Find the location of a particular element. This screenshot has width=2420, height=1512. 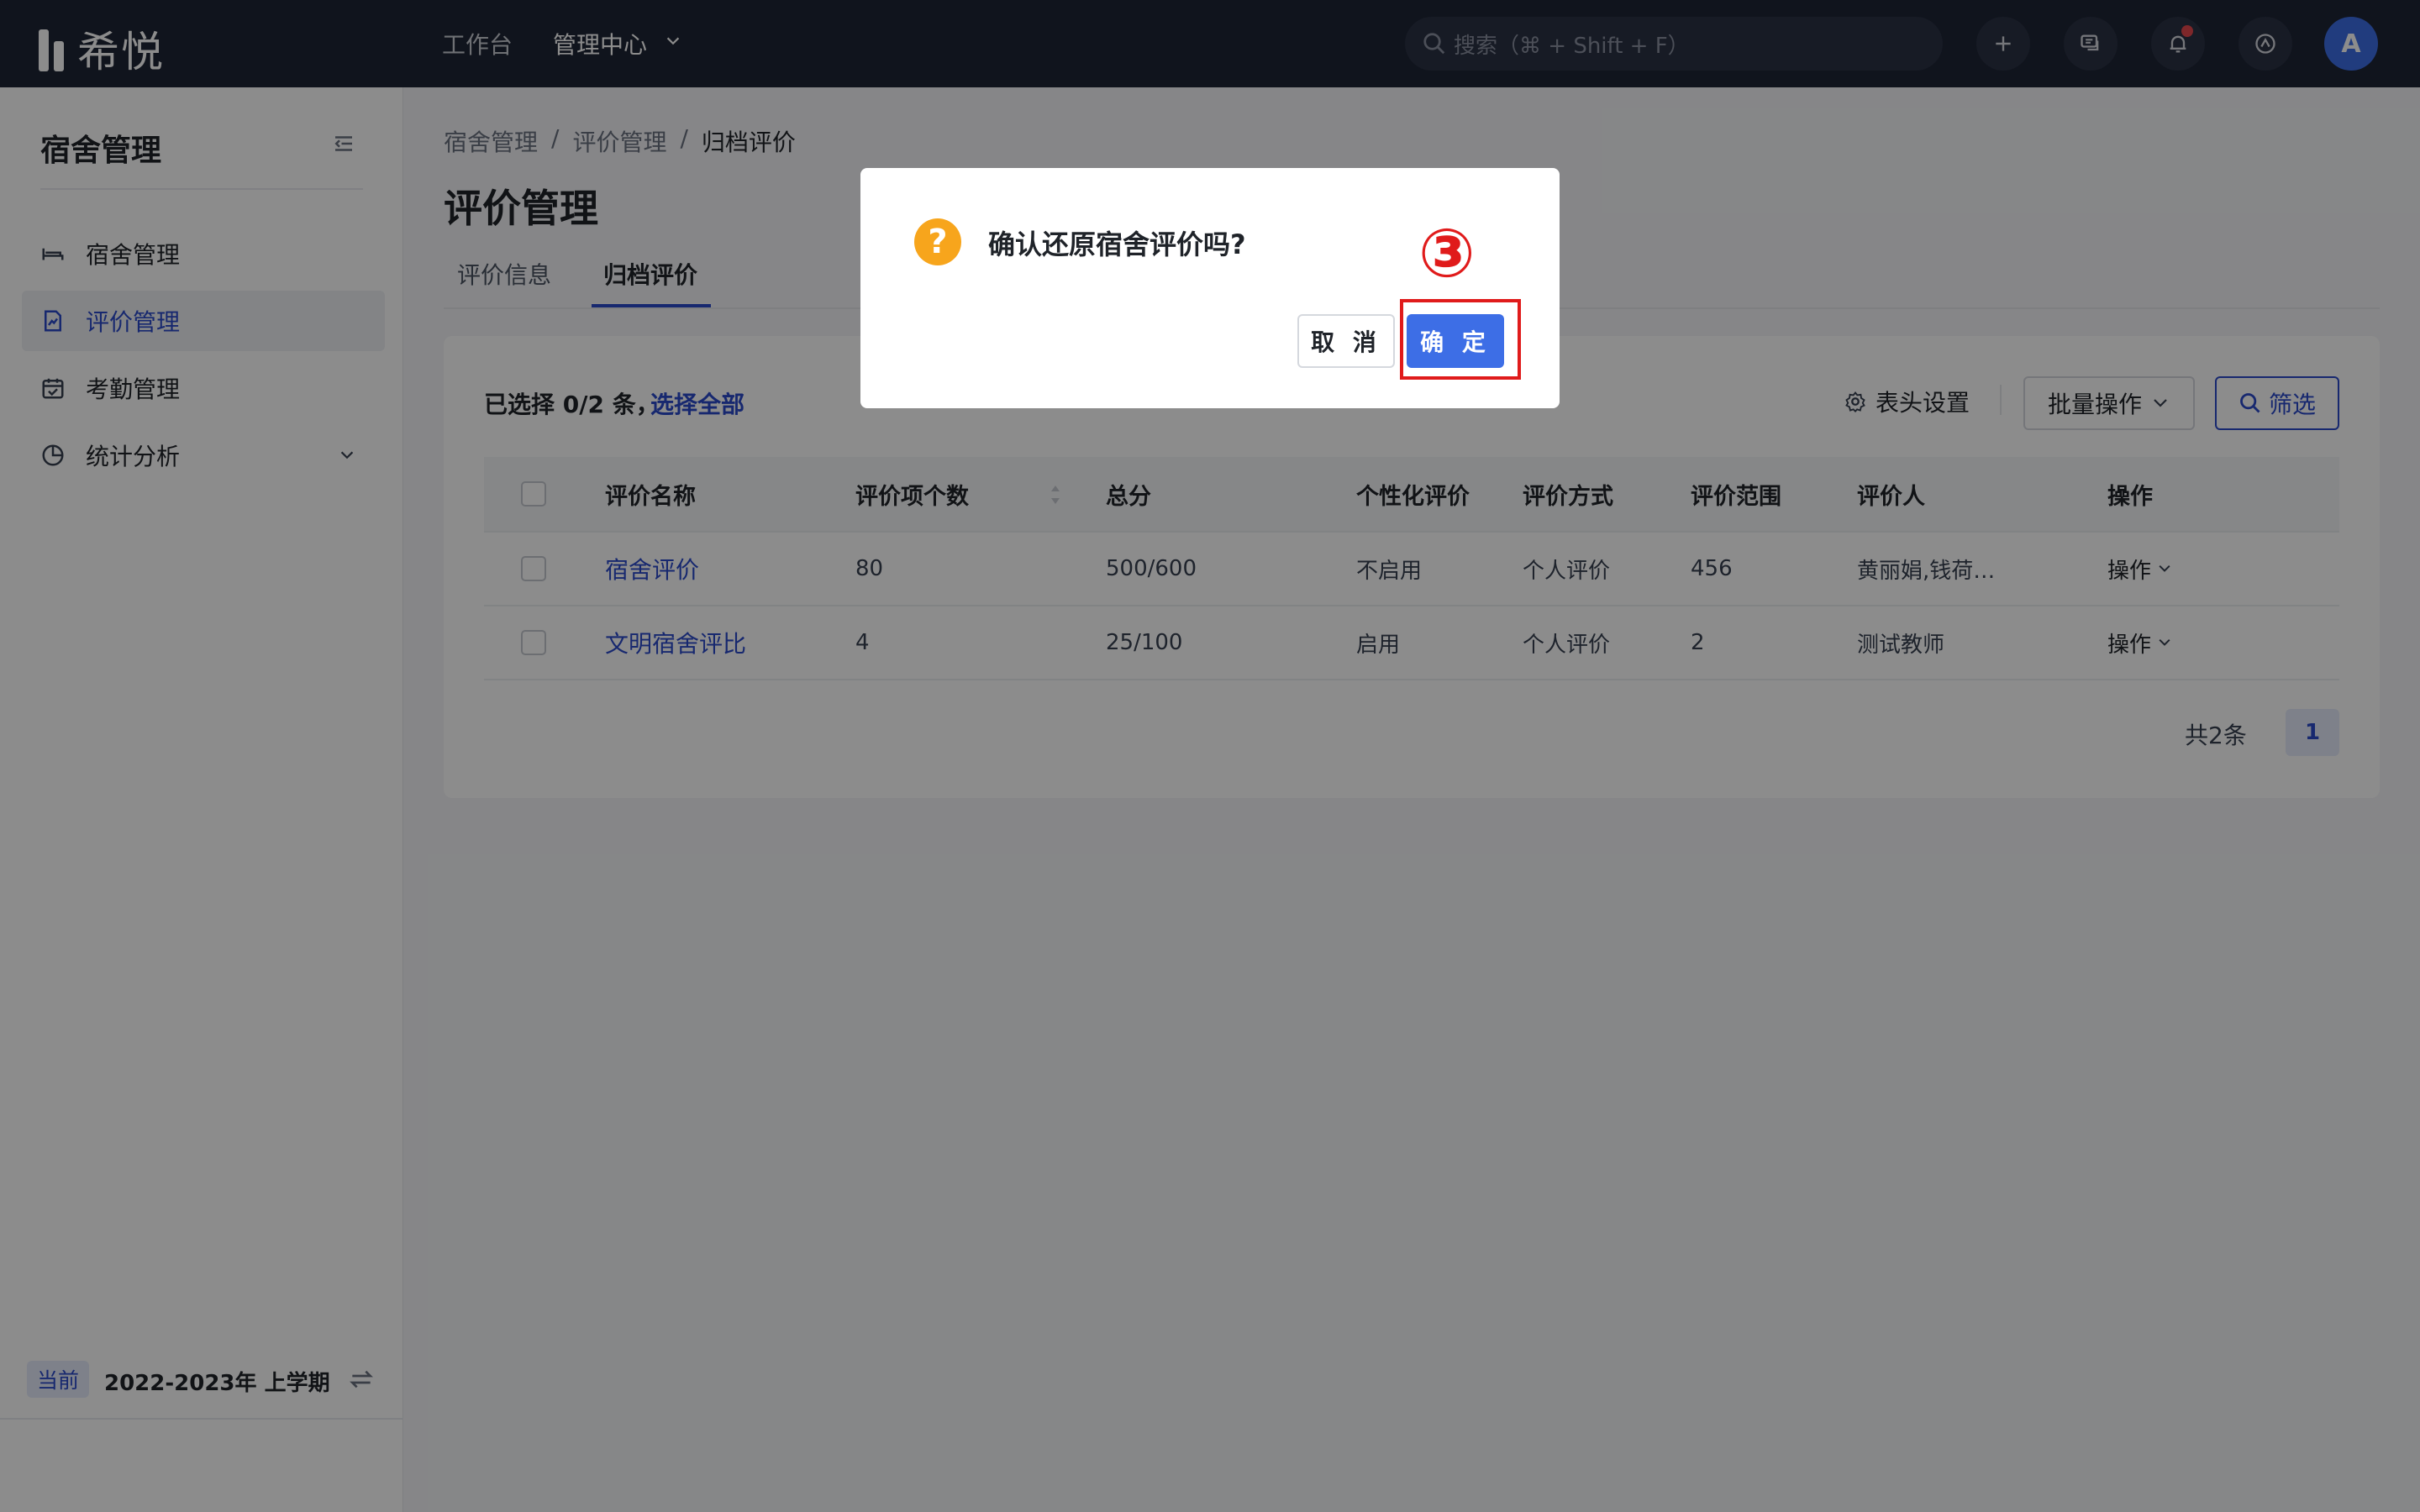

annotation-highlight-box is located at coordinates (1460, 339).